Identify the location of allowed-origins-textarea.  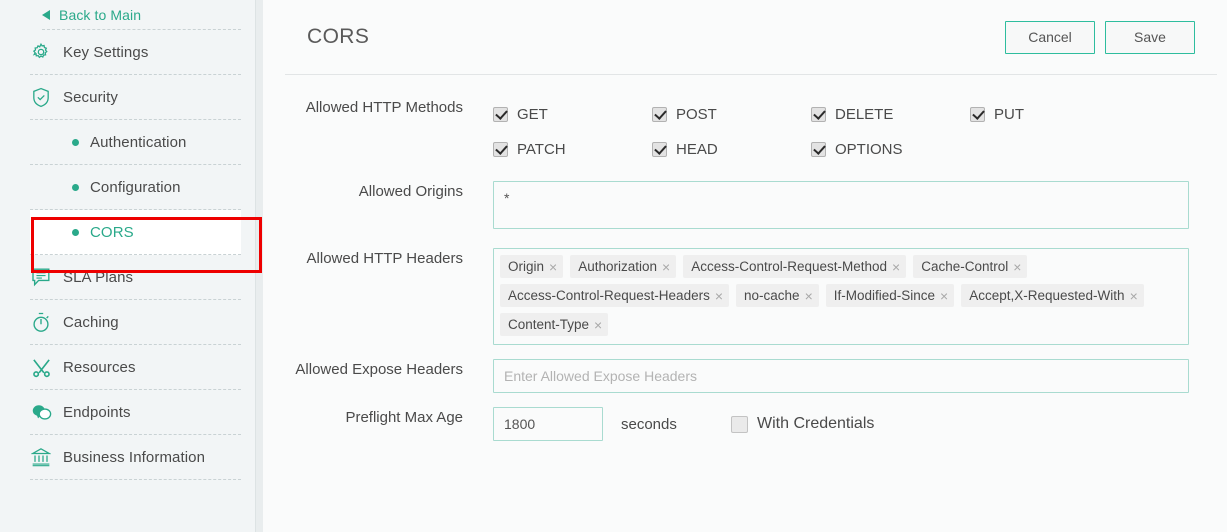
(841, 205).